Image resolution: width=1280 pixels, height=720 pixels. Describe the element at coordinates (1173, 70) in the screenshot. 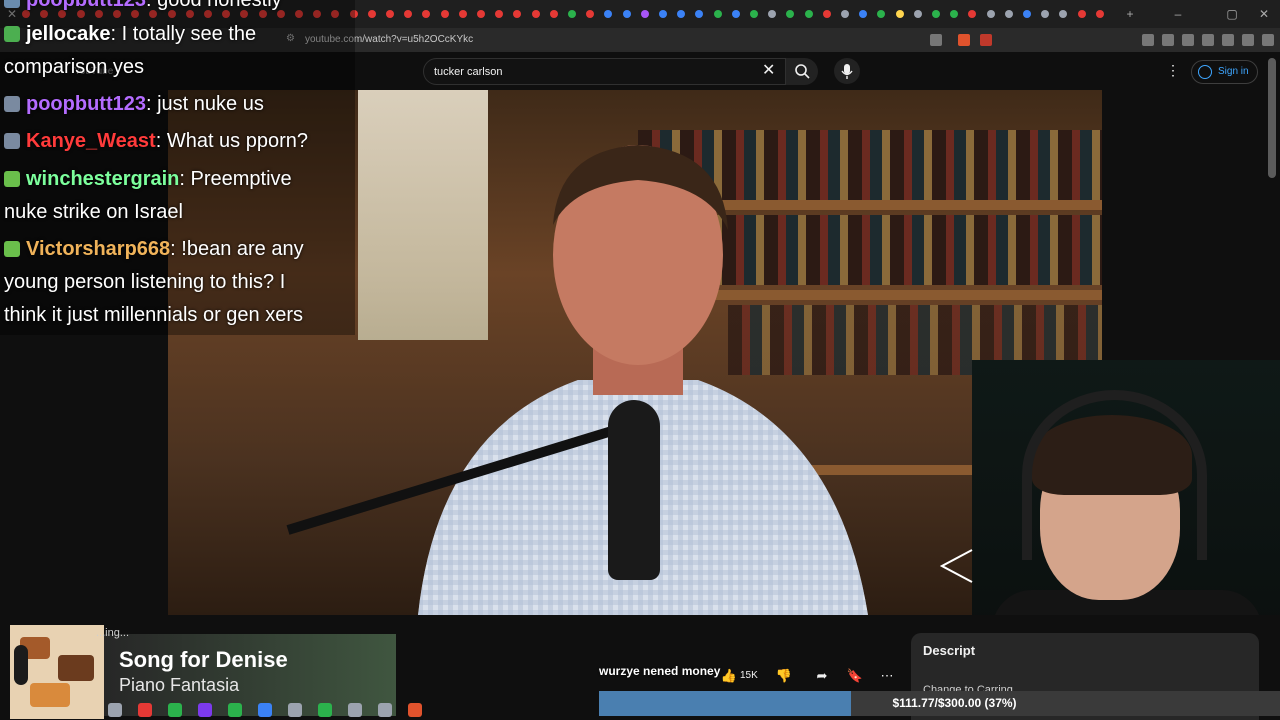

I see `more-options-icon: ⋮` at that location.